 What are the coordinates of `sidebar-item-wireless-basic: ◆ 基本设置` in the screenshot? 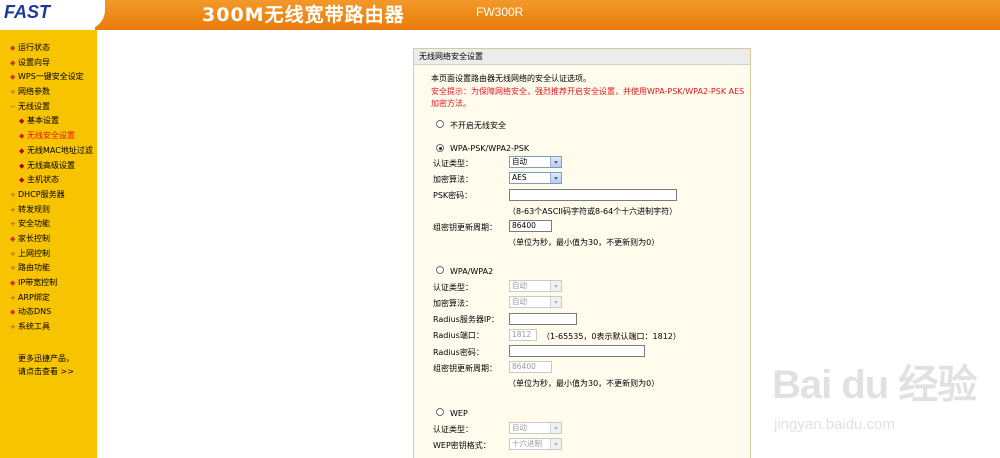 It's located at (51, 121).